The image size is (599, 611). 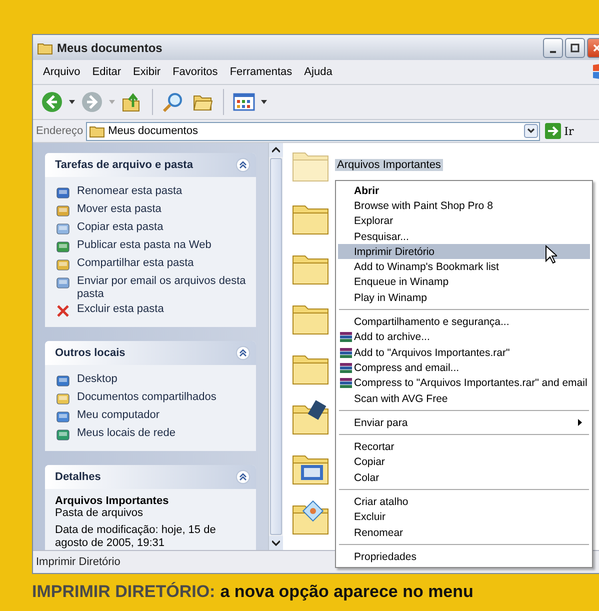 What do you see at coordinates (60, 131) in the screenshot?
I see `address-label: Endereço` at bounding box center [60, 131].